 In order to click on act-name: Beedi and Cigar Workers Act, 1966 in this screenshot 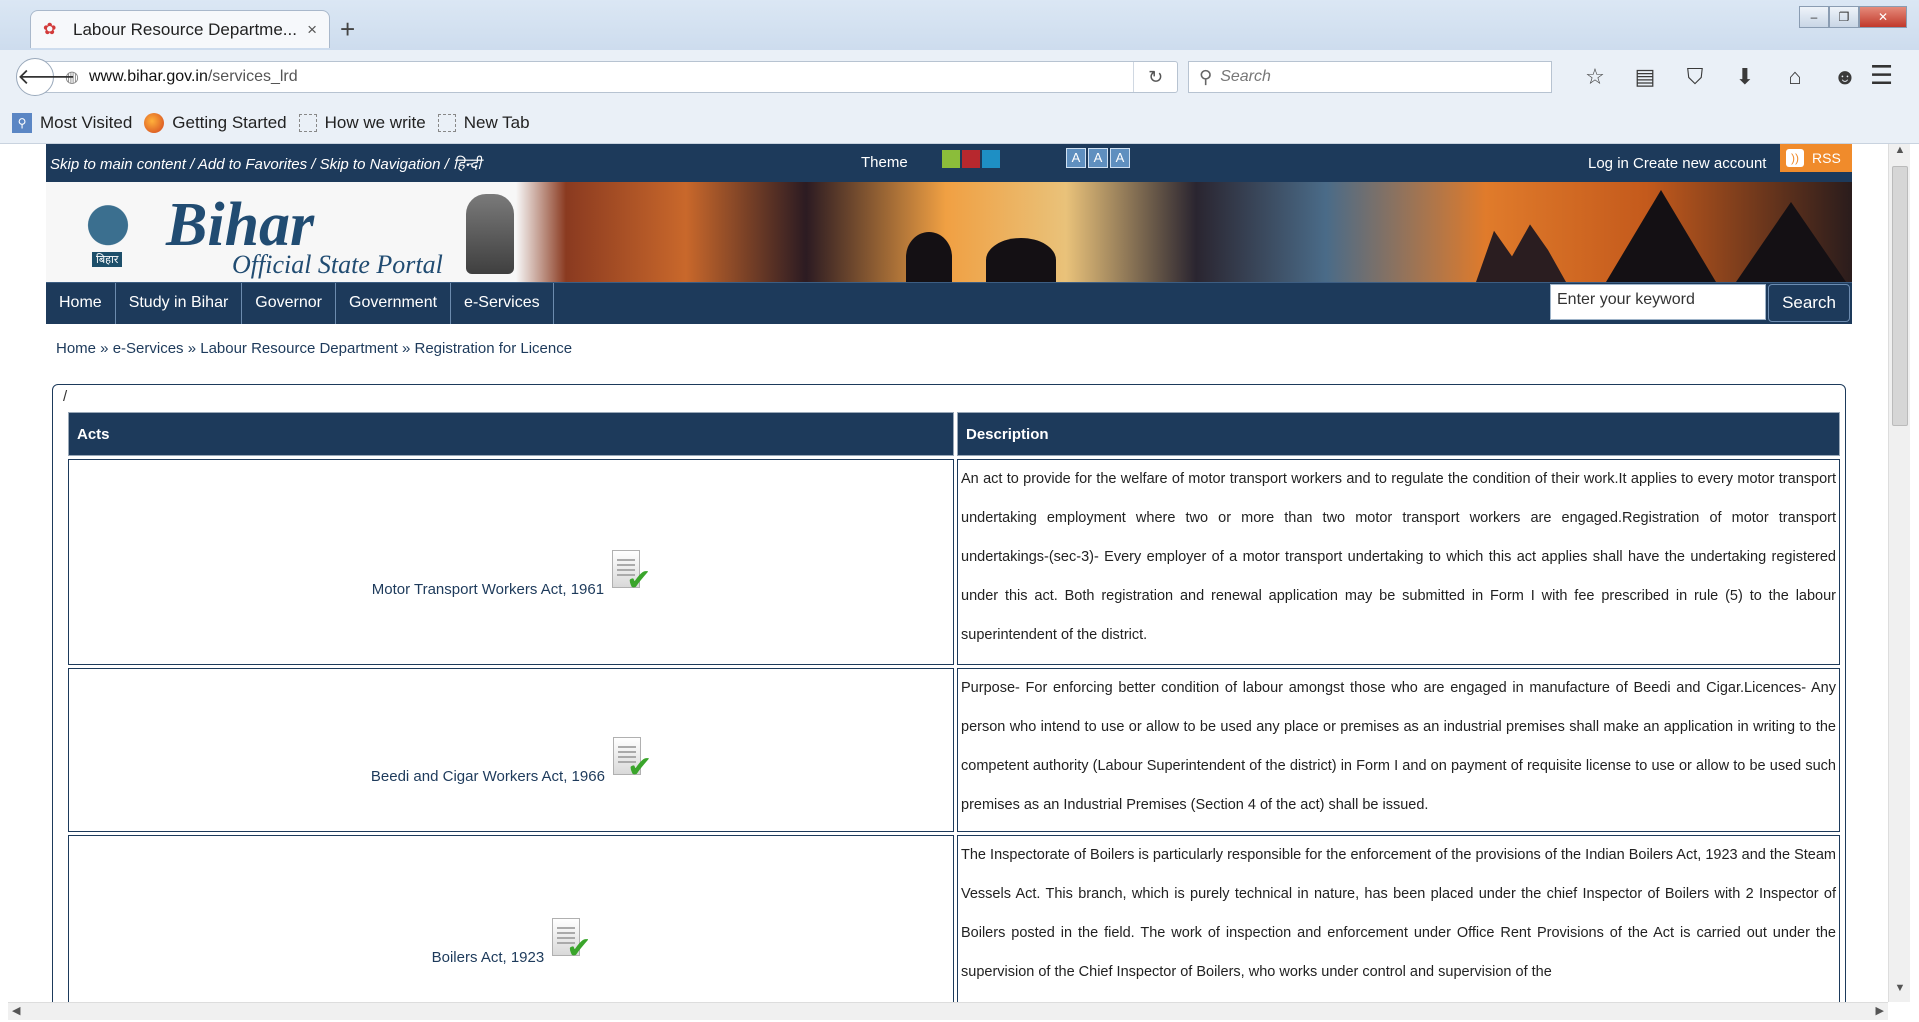, I will do `click(487, 776)`.